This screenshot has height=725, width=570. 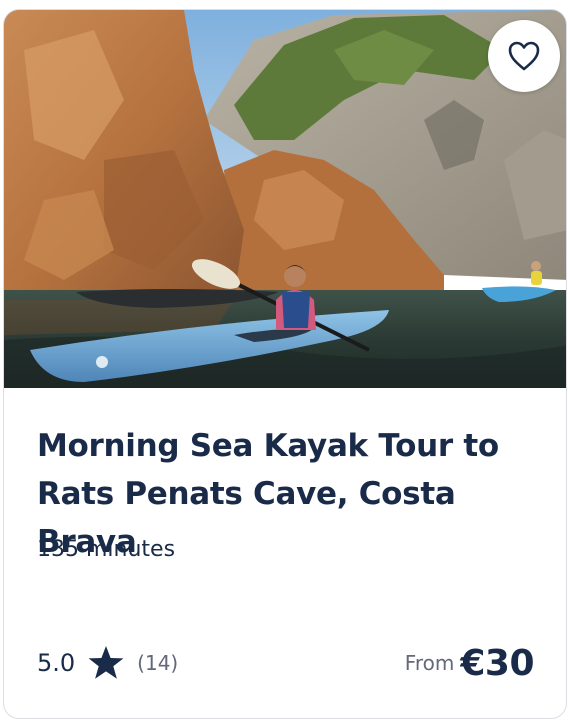 I want to click on star-icon, so click(x=106, y=663).